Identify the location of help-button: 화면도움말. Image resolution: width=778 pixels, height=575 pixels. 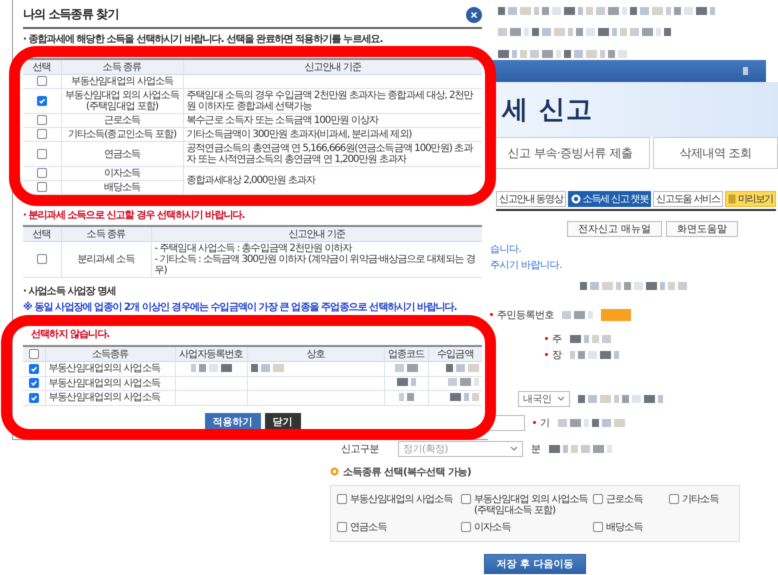
(702, 229).